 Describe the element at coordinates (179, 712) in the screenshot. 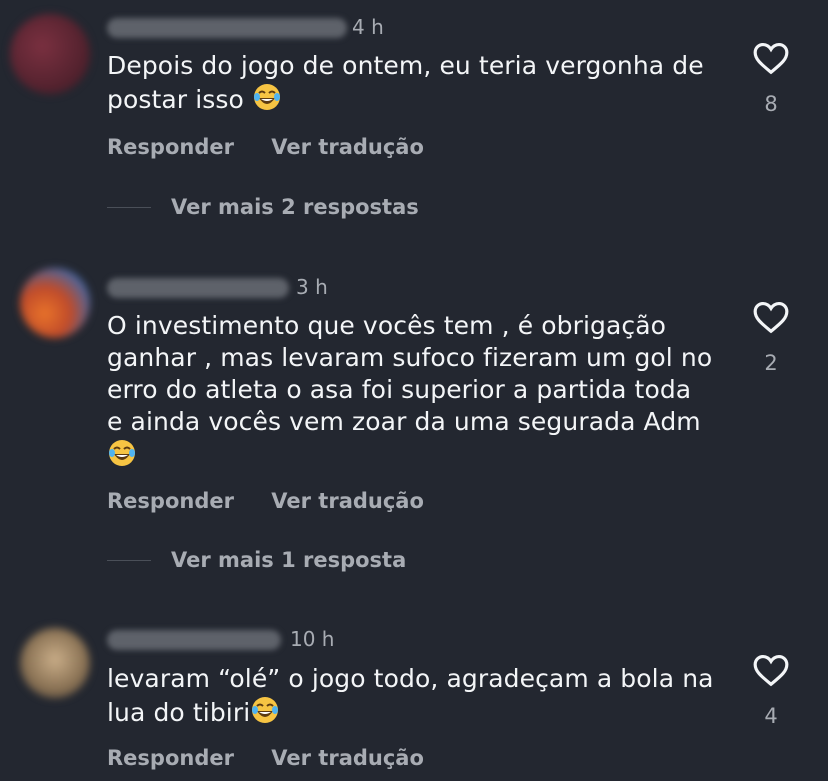

I see `comment-text-line: lua do tibiri` at that location.